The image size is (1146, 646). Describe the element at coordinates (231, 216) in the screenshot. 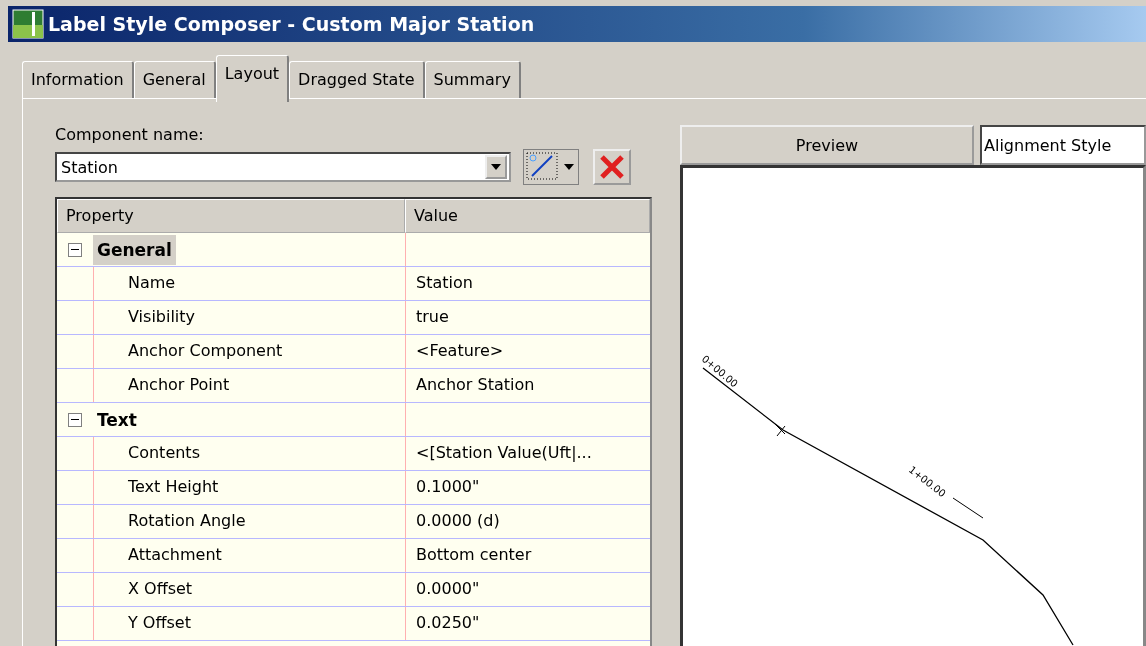

I see `column-header: Property` at that location.